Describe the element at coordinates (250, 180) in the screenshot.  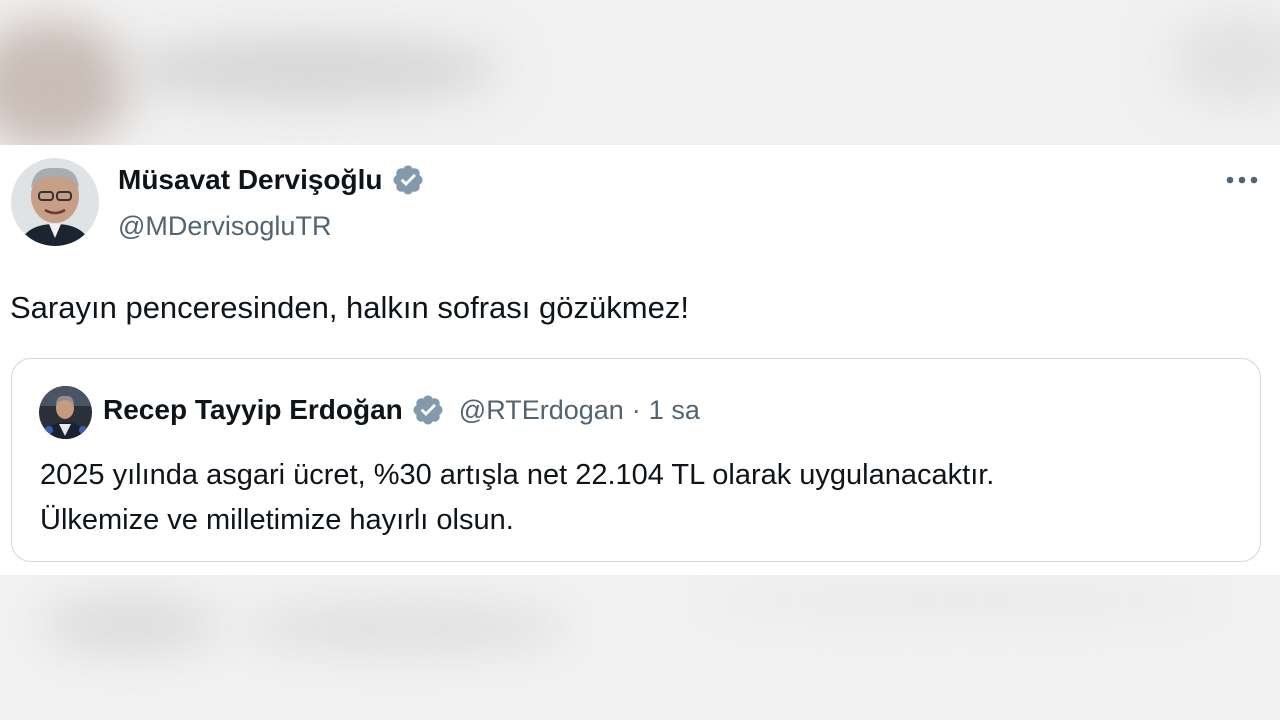
I see `author-name: Müsavat Dervişoğlu` at that location.